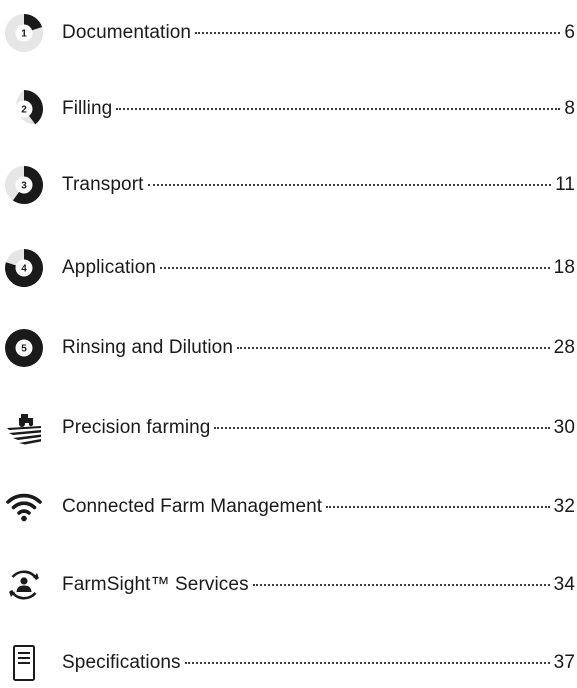 This screenshot has height=688, width=577. I want to click on toc-item-title: Transport, so click(103, 184).